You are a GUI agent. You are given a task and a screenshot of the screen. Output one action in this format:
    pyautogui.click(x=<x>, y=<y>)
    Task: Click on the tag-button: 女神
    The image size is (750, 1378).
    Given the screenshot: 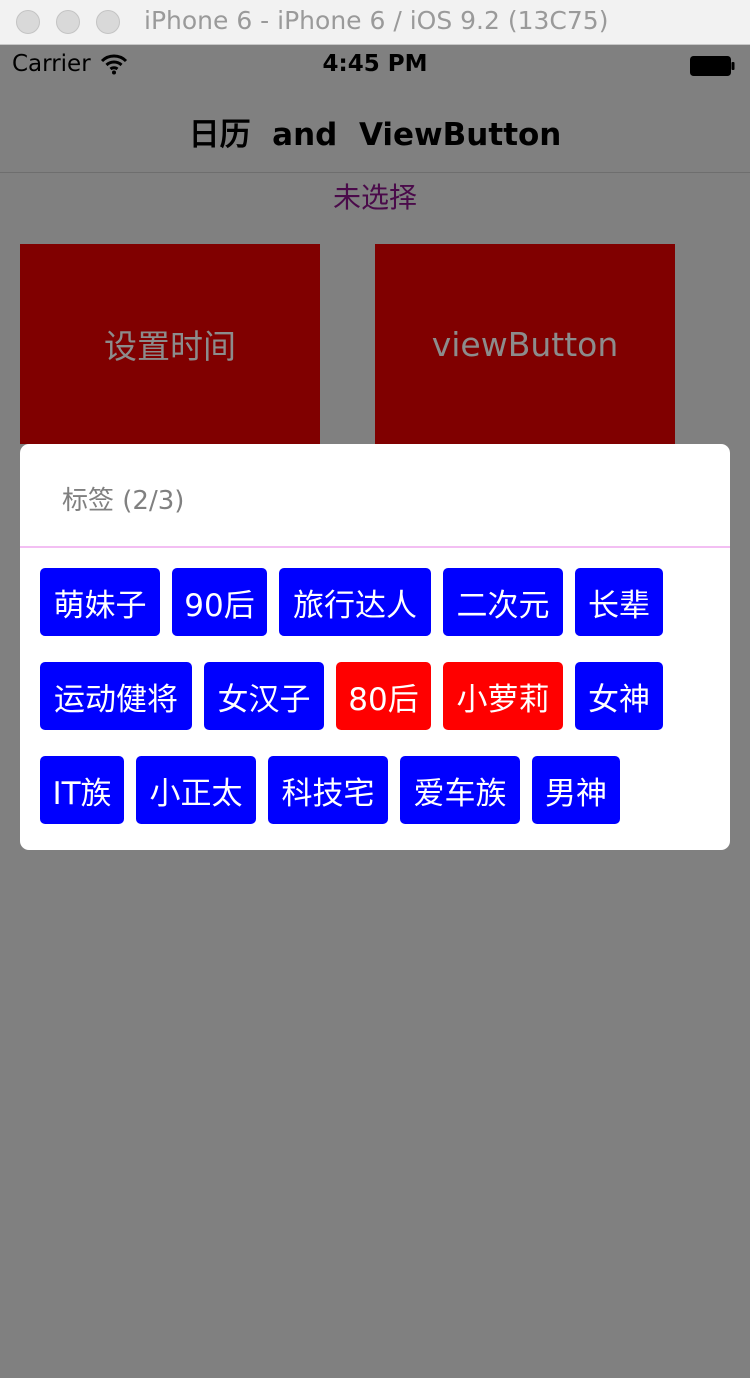 What is the action you would take?
    pyautogui.click(x=619, y=696)
    